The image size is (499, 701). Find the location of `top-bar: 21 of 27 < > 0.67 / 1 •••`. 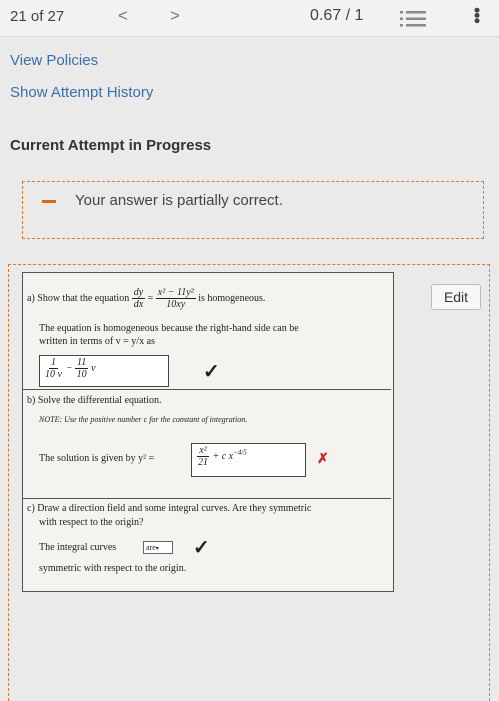

top-bar: 21 of 27 < > 0.67 / 1 ••• is located at coordinates (249, 18).